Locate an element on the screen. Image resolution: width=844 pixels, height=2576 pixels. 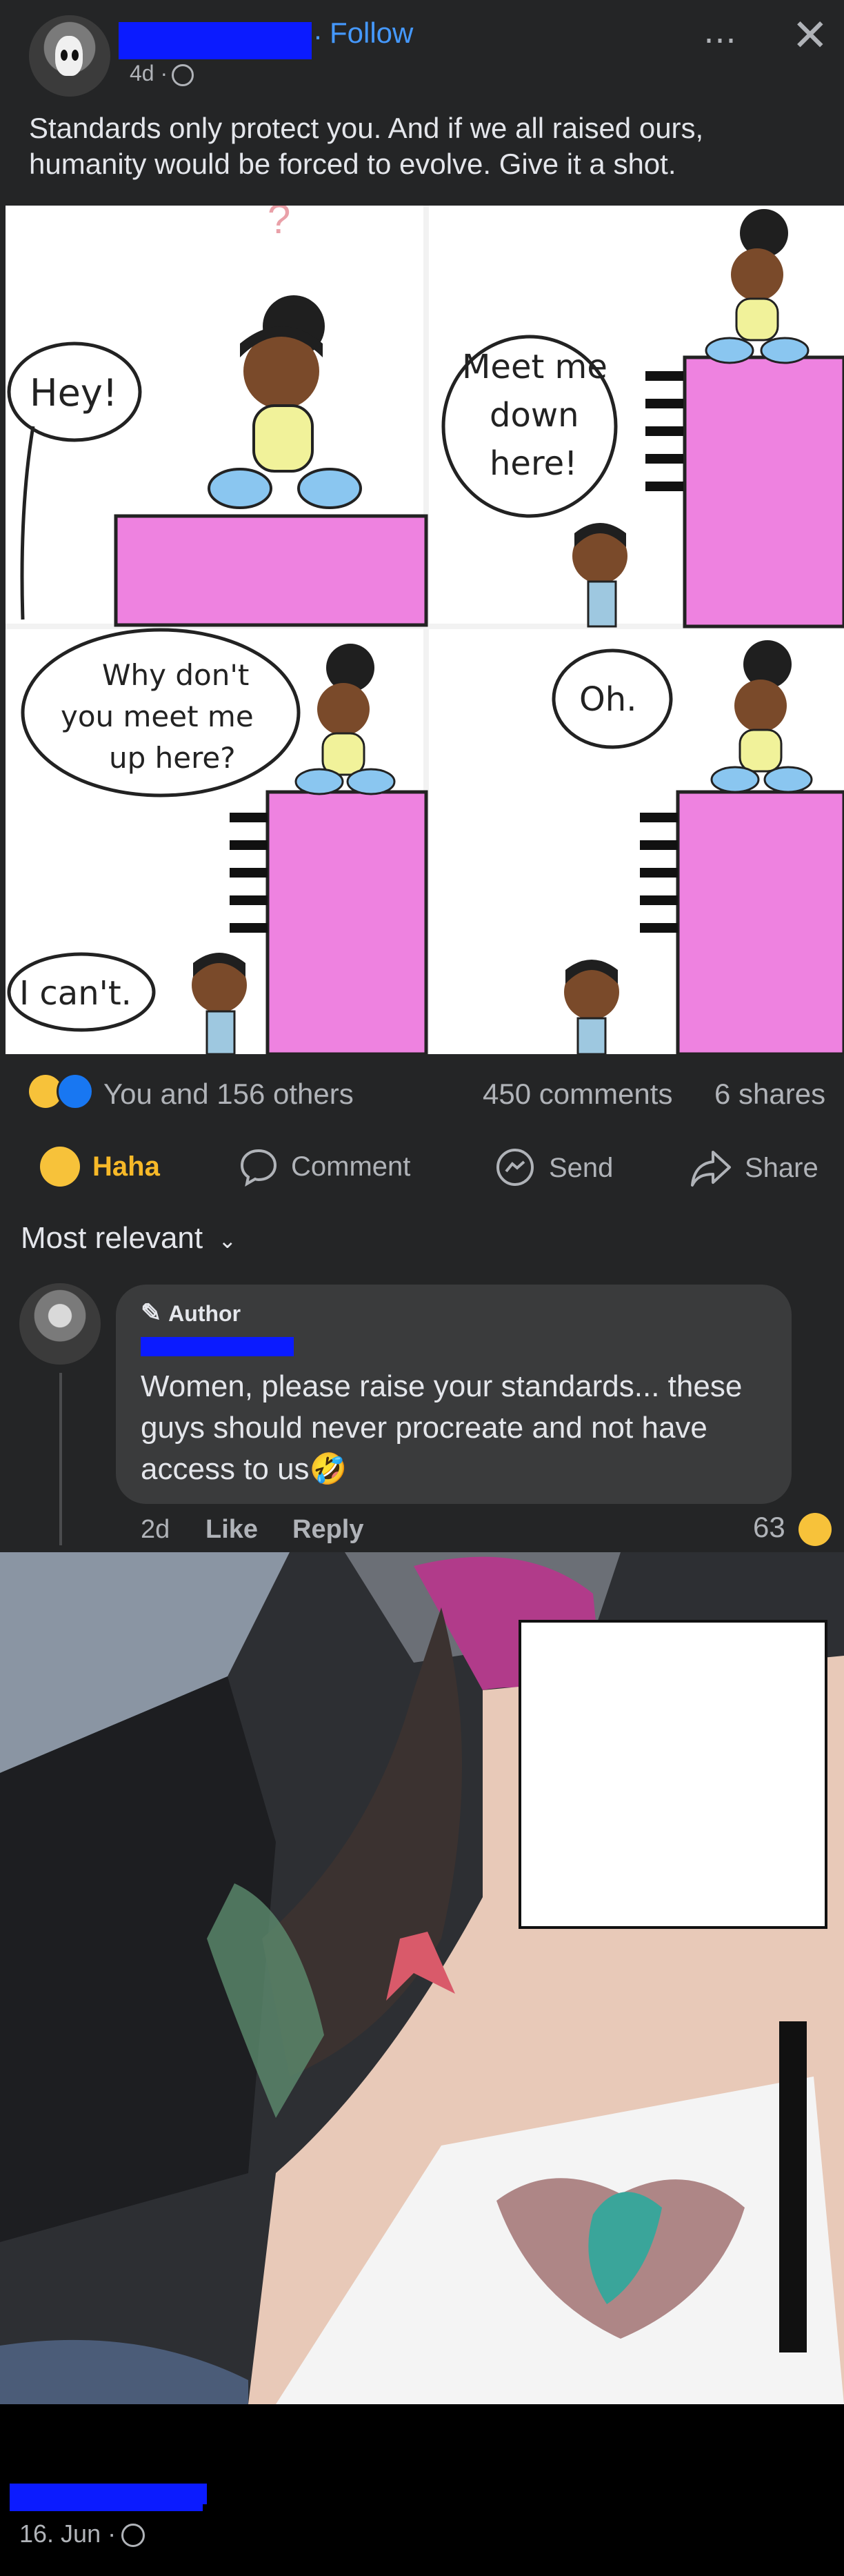
panel2-speech-line1: Meet me is located at coordinates (534, 367).